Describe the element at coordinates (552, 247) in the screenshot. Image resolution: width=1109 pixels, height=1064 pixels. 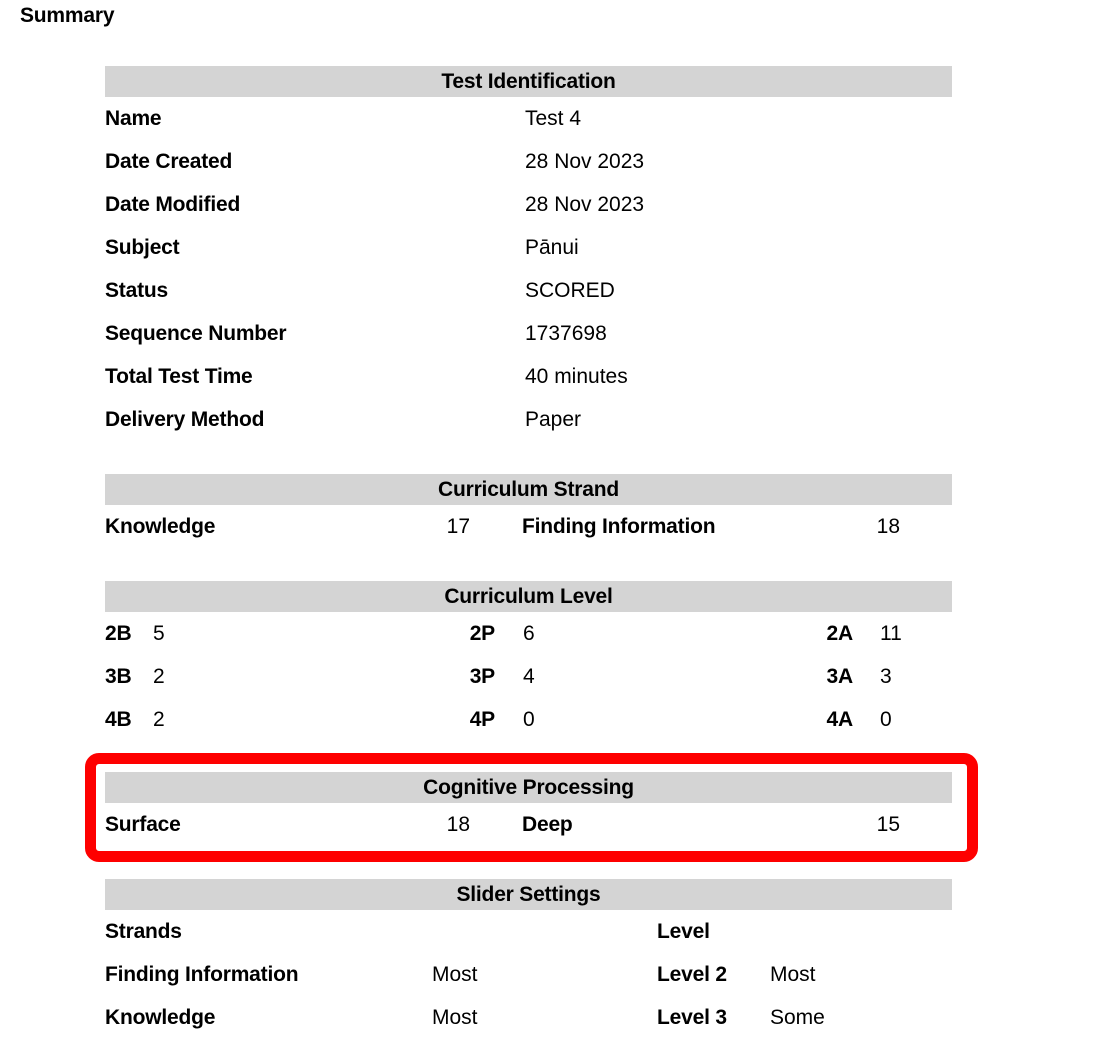
I see `row-value: Pānui` at that location.